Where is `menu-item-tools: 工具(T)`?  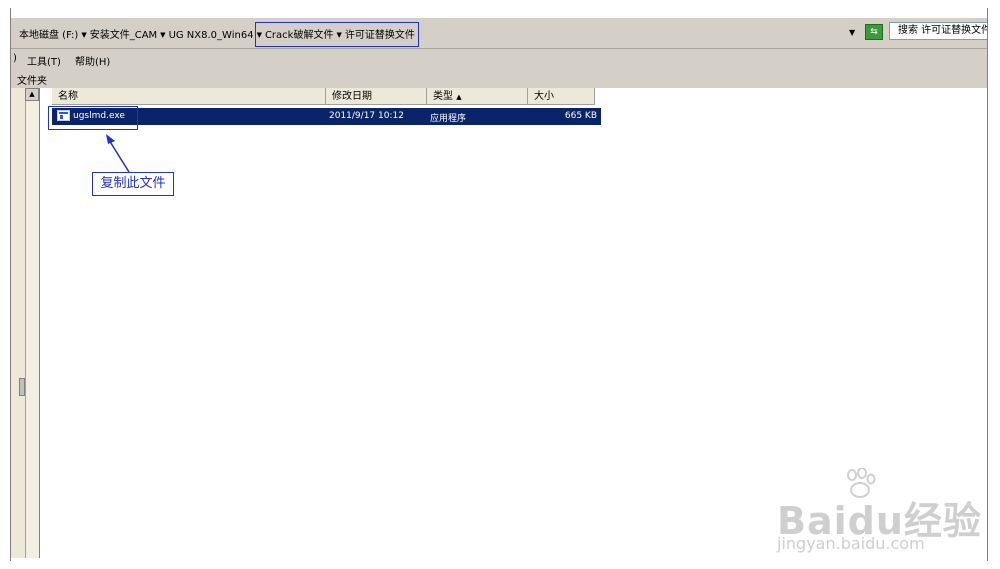 menu-item-tools: 工具(T) is located at coordinates (44, 60).